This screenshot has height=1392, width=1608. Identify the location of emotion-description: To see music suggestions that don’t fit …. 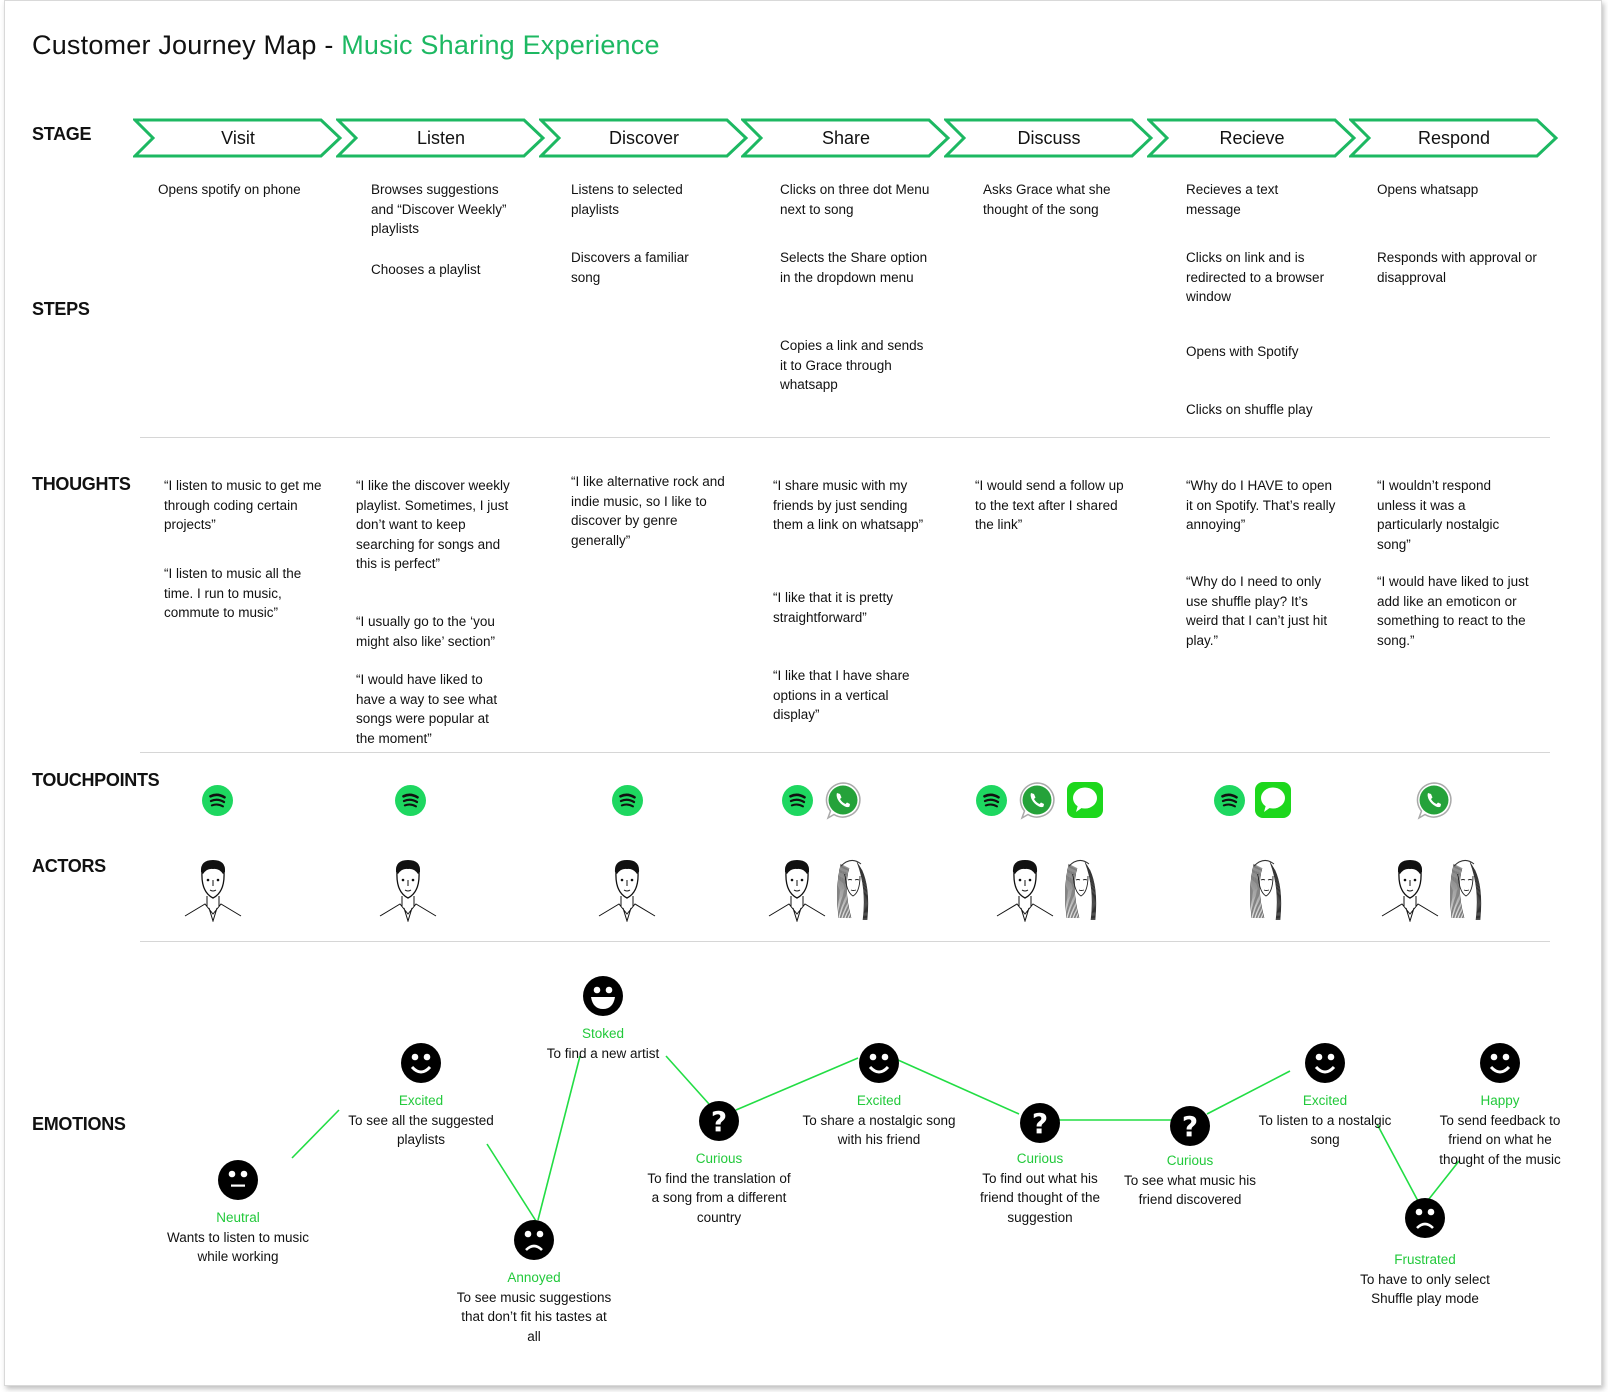
(534, 1316).